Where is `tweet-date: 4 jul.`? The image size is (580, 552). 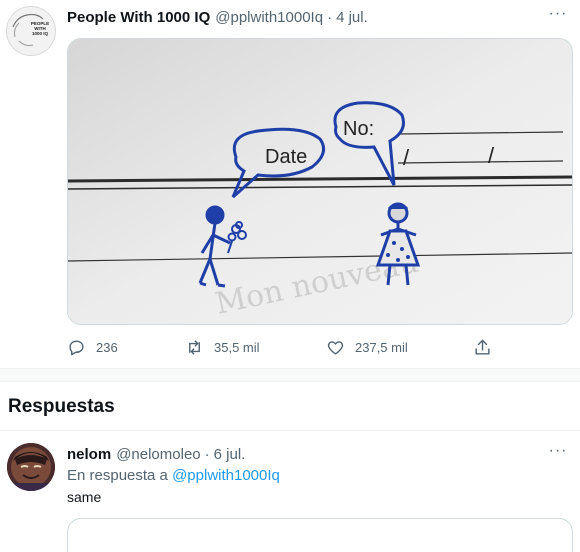 tweet-date: 4 jul. is located at coordinates (352, 17).